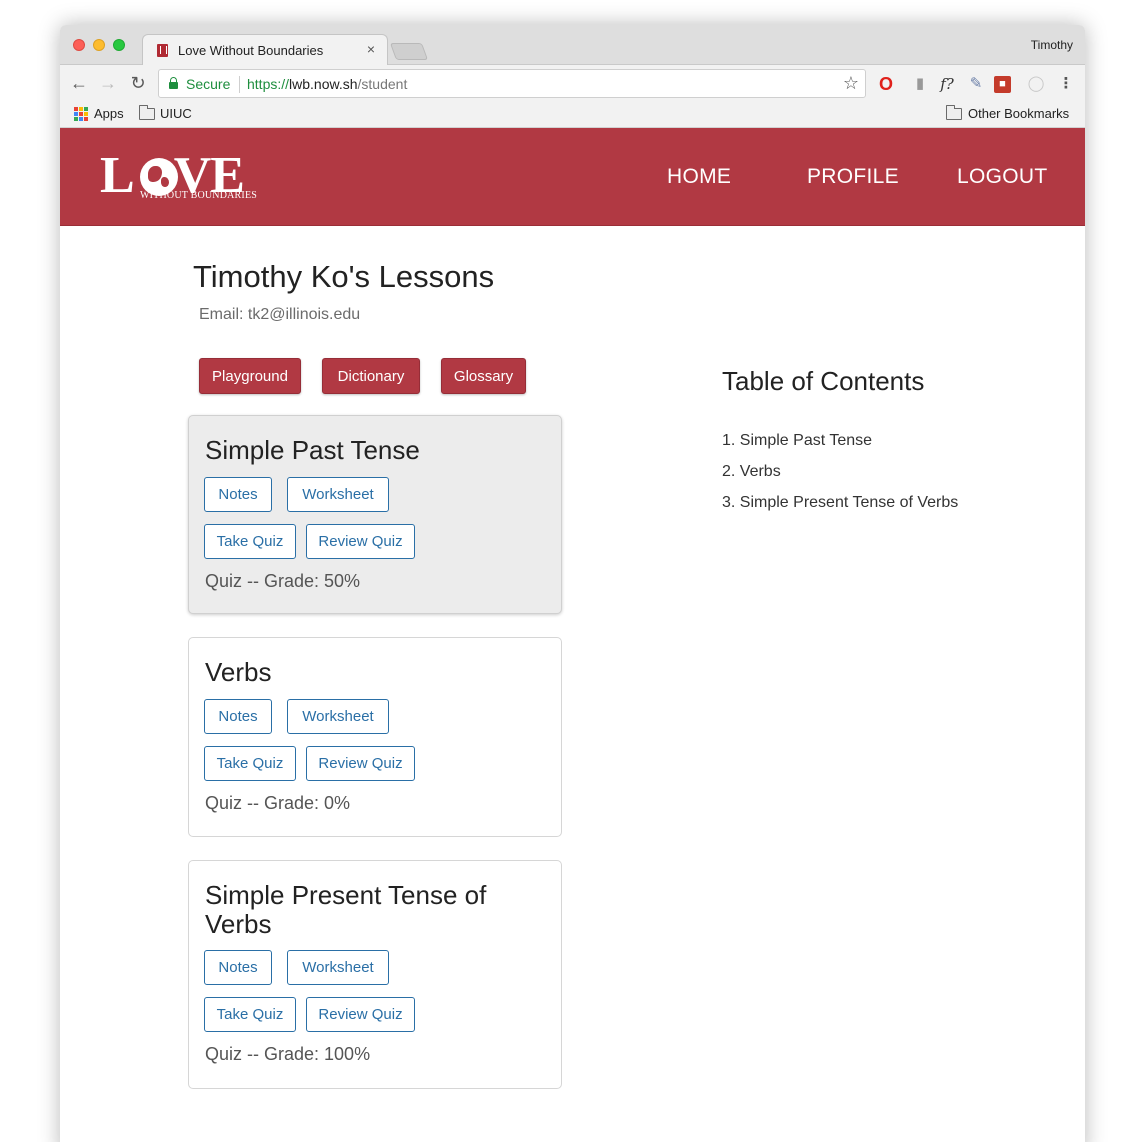 The height and width of the screenshot is (1142, 1145). What do you see at coordinates (81, 114) in the screenshot?
I see `apps-grid-icon` at bounding box center [81, 114].